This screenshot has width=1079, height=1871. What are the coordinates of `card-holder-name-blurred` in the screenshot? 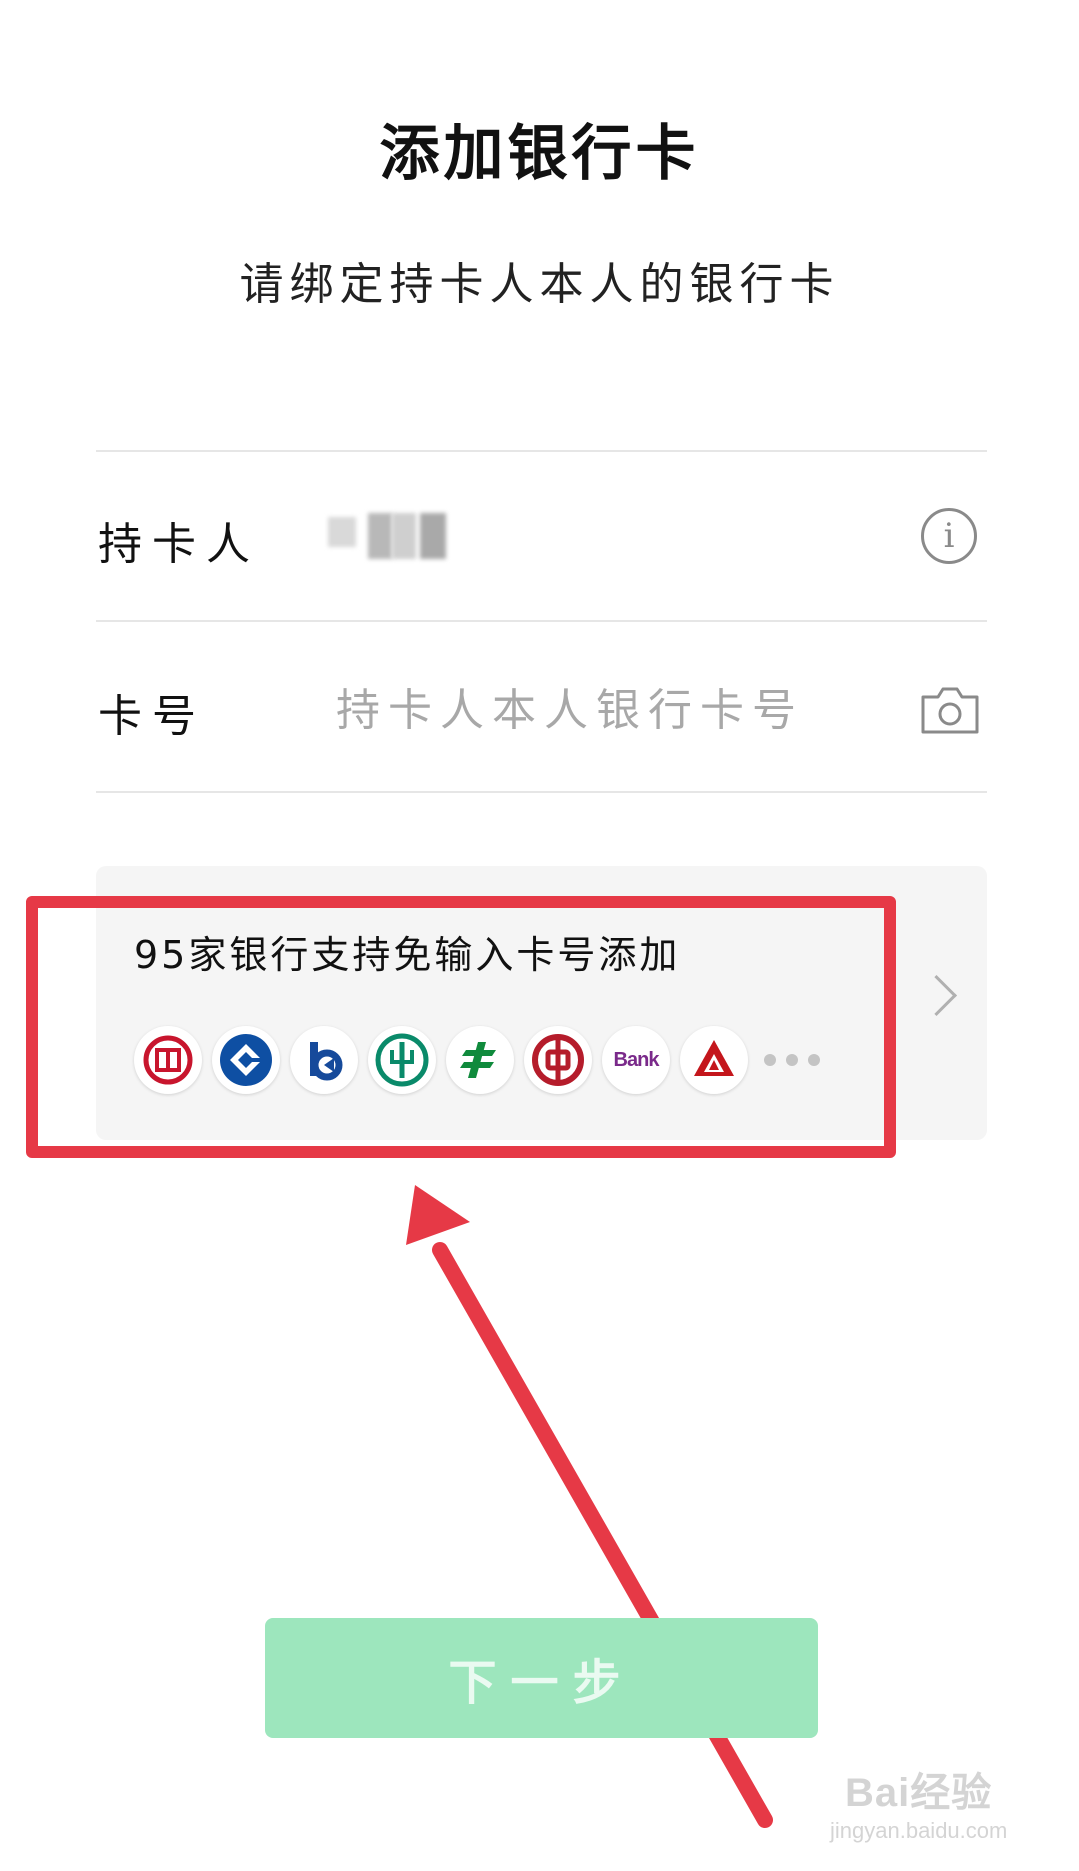 It's located at (390, 545).